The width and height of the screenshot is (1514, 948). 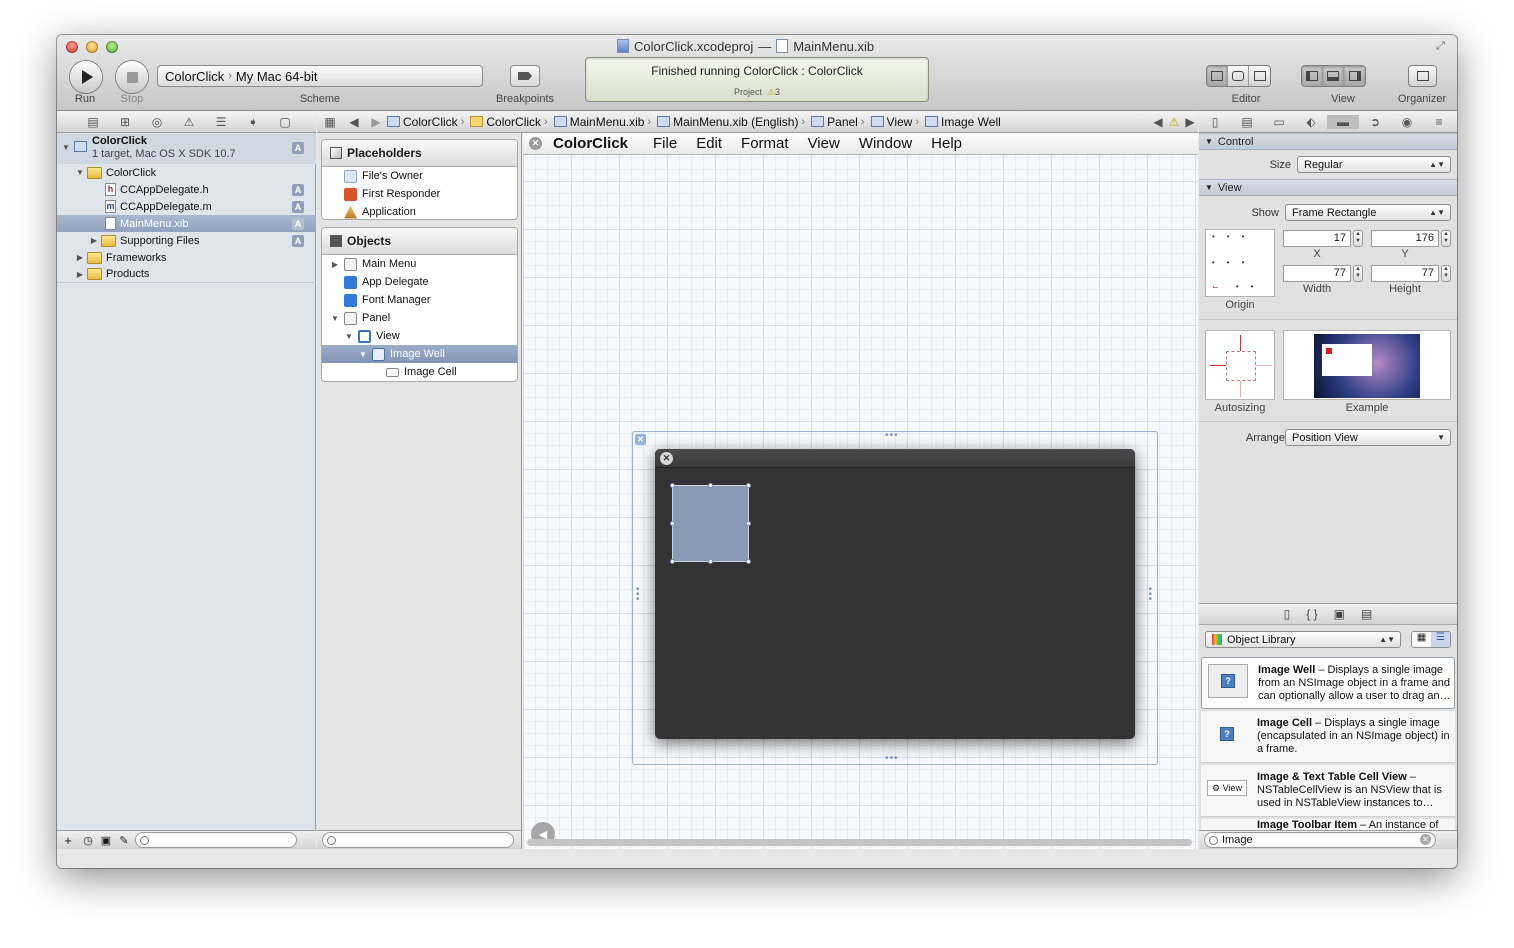 What do you see at coordinates (419, 372) in the screenshot?
I see `outline-row: Image Cell` at bounding box center [419, 372].